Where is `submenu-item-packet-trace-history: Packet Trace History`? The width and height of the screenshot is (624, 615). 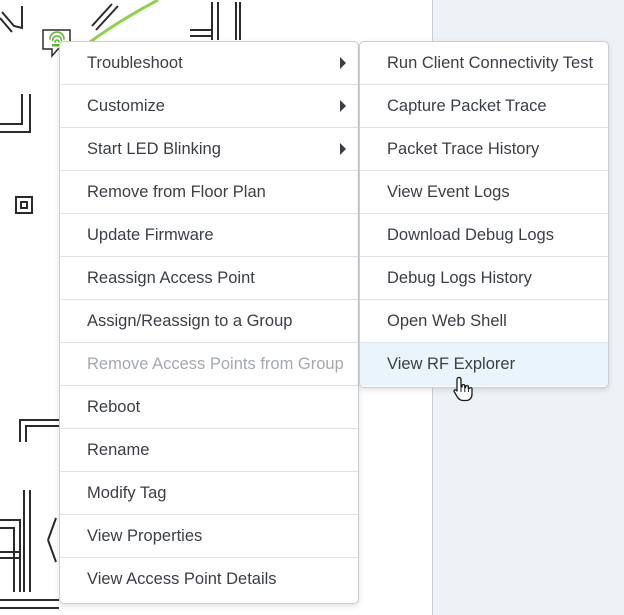
submenu-item-packet-trace-history: Packet Trace History is located at coordinates (484, 149).